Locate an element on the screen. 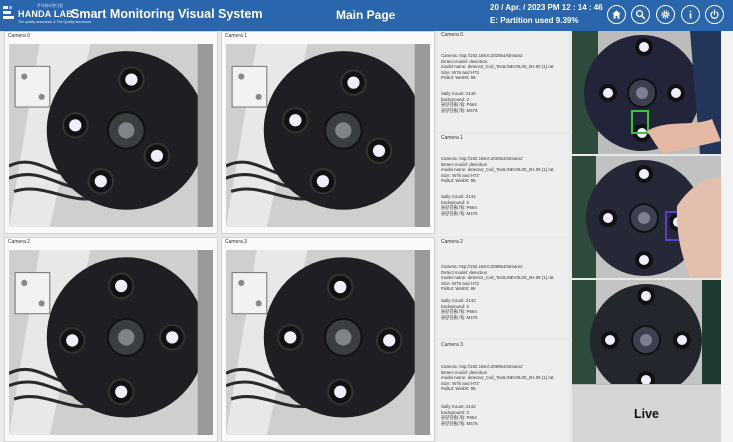 The height and width of the screenshot is (442, 733). logo-name: HANDA LAB is located at coordinates (45, 14).